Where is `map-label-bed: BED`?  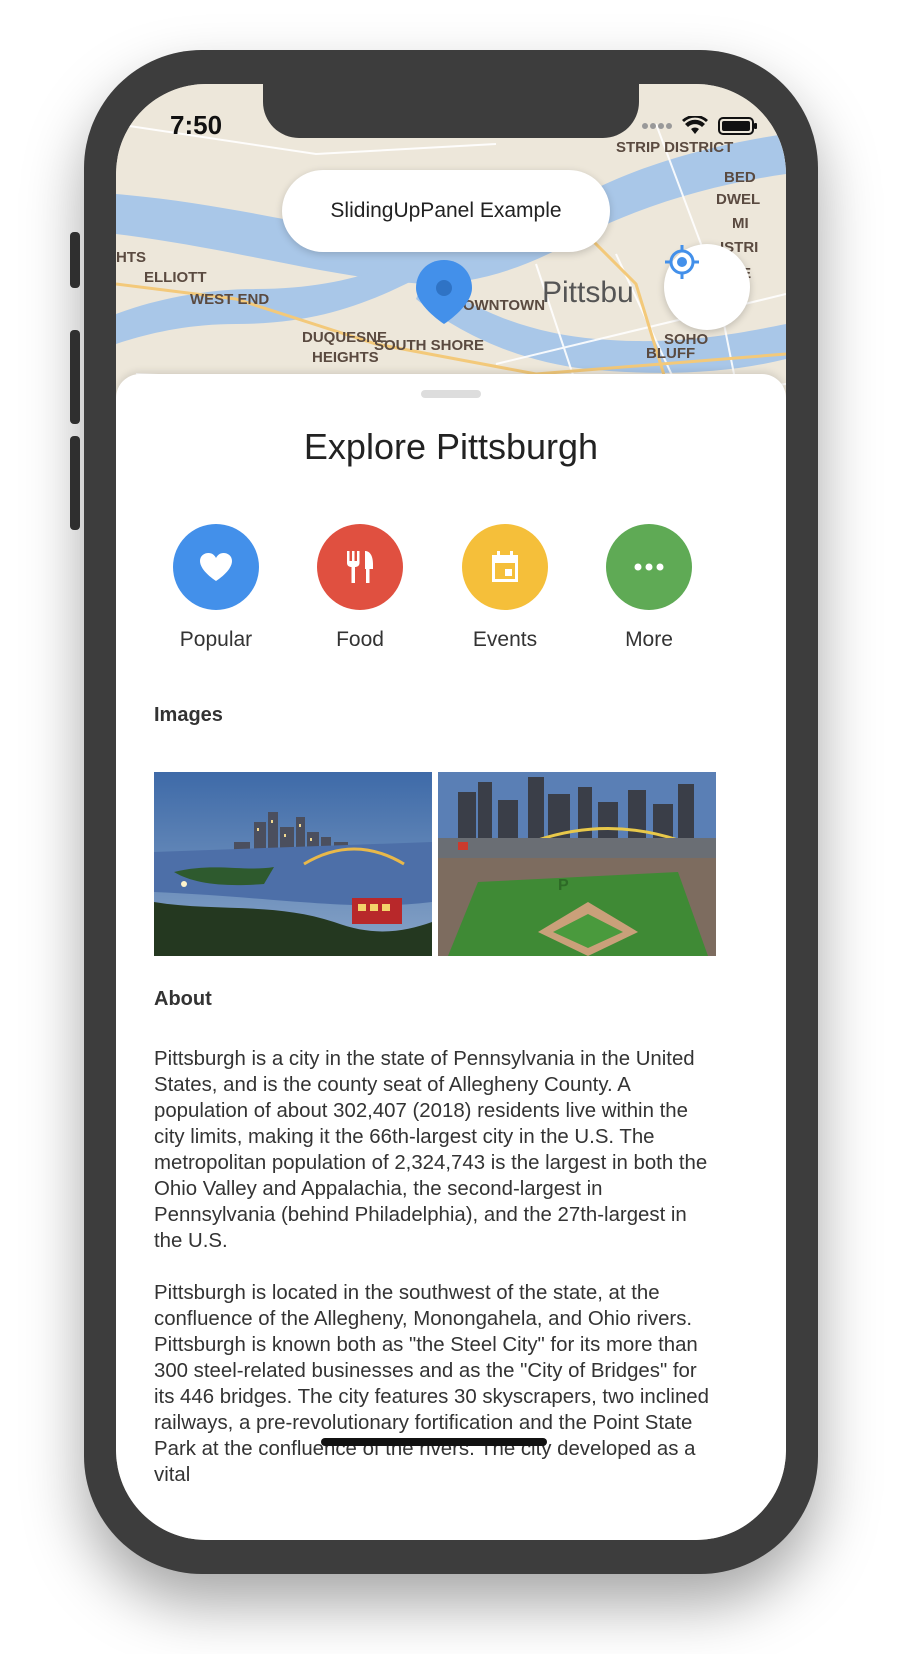
map-label-bed: BED is located at coordinates (740, 177).